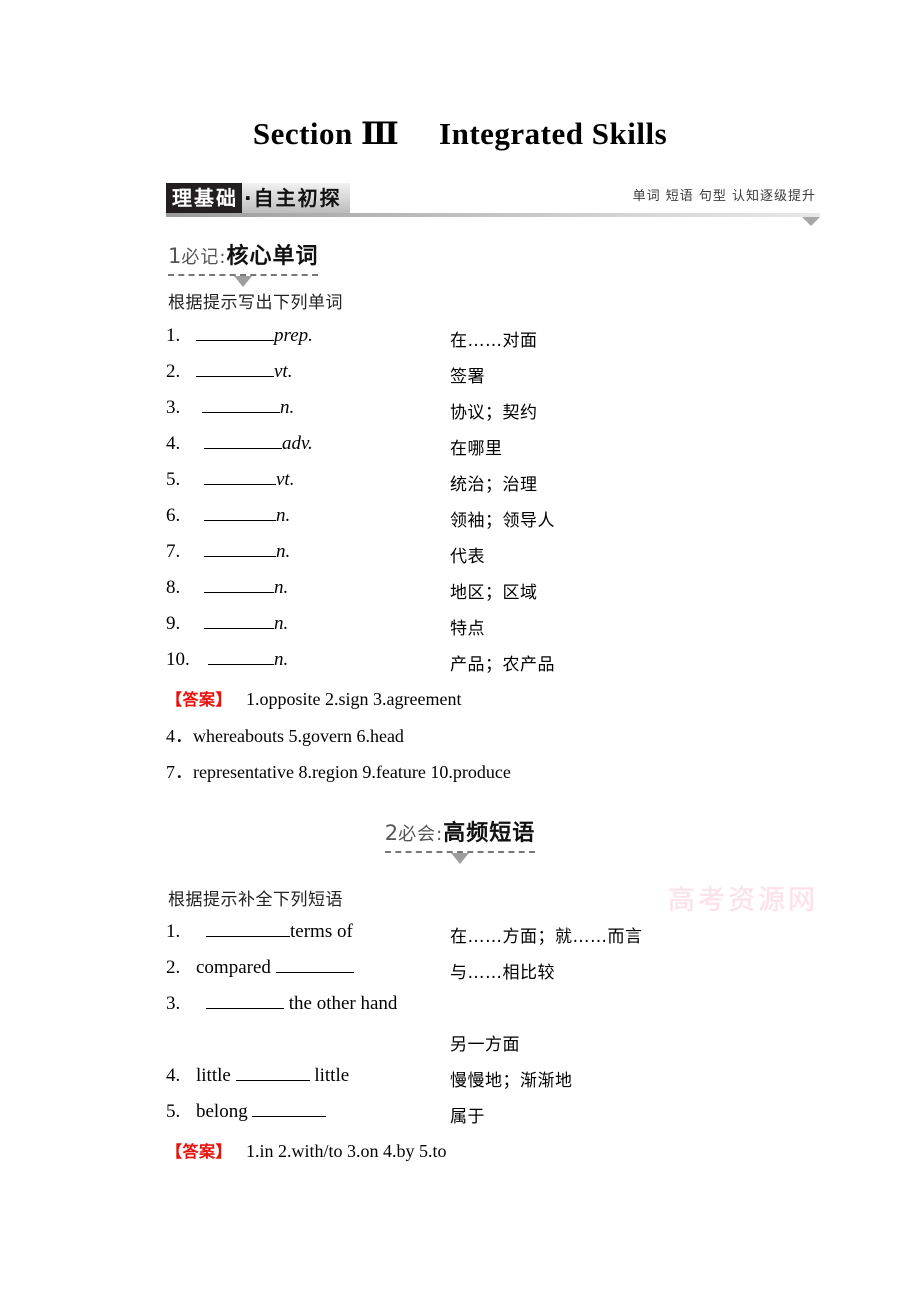  I want to click on answer-phrases: 【答案】 1.in 2.with/to 3.on 4.by 5.to, so click(306, 1150).